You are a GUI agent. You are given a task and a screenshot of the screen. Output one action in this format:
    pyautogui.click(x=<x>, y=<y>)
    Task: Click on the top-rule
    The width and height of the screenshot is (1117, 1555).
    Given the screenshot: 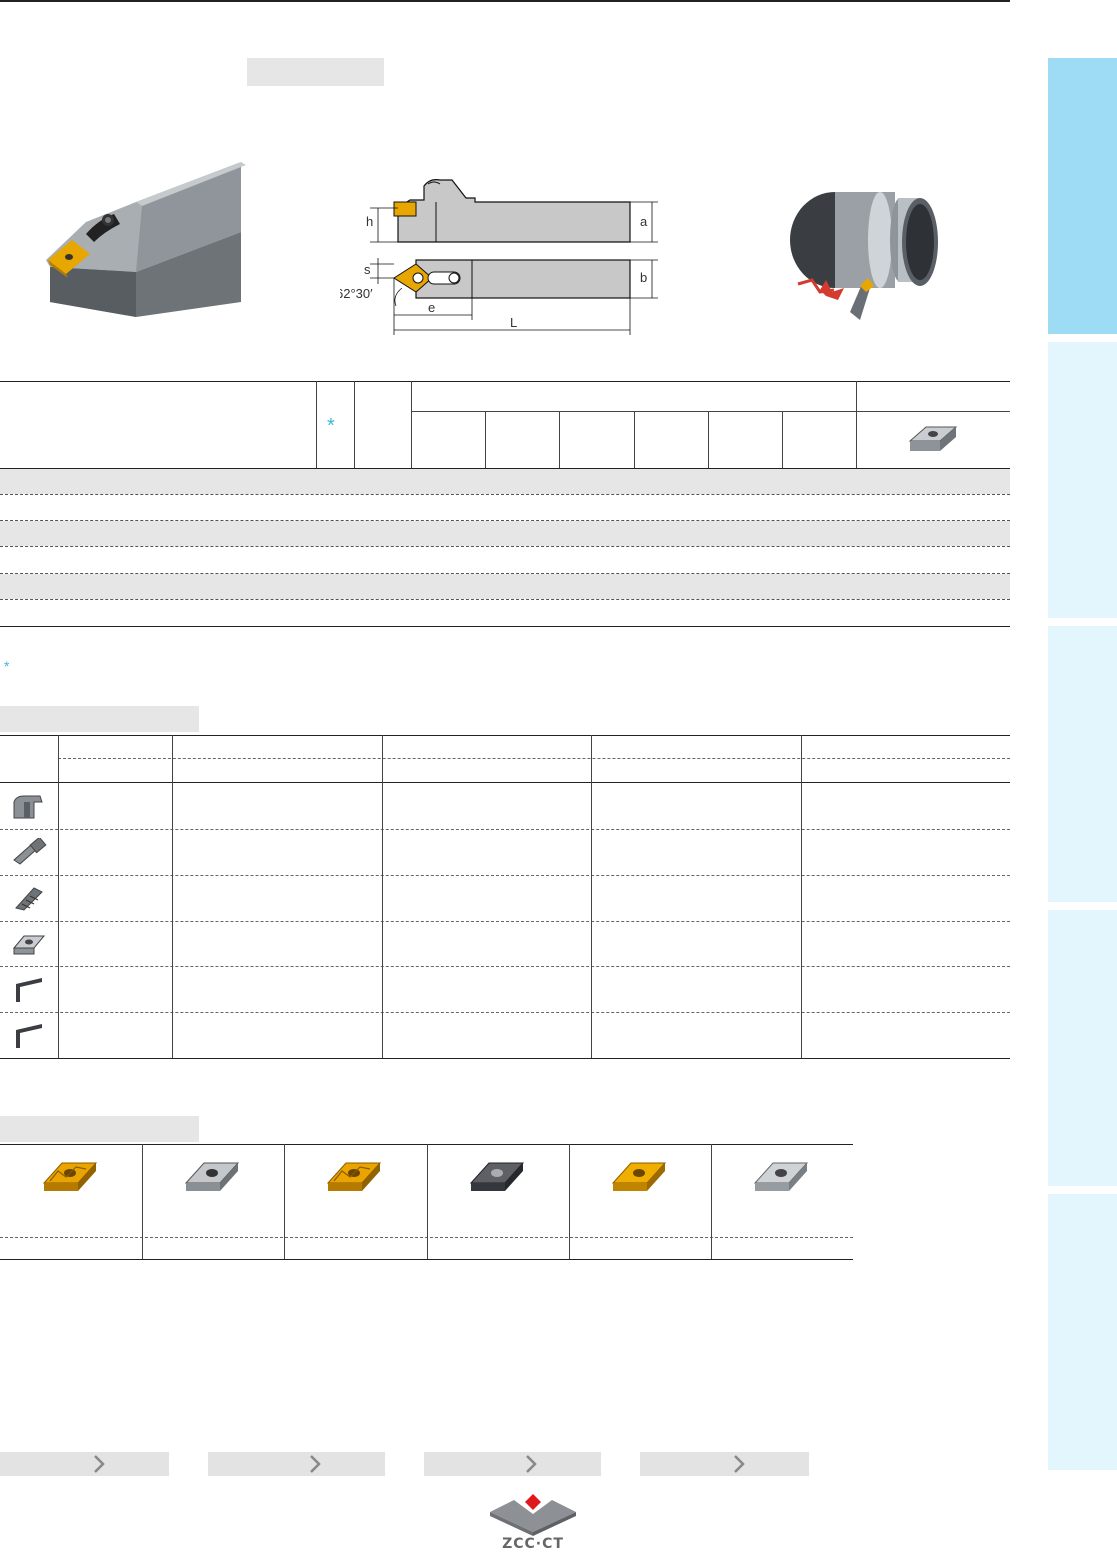 What is the action you would take?
    pyautogui.click(x=505, y=1)
    